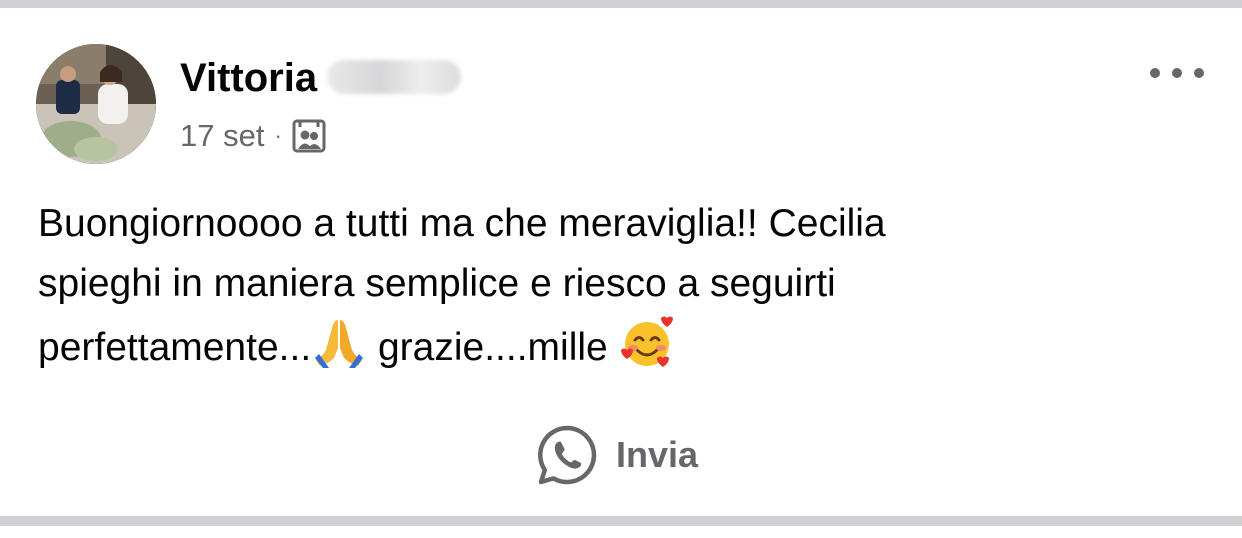  I want to click on avatar, so click(96, 104).